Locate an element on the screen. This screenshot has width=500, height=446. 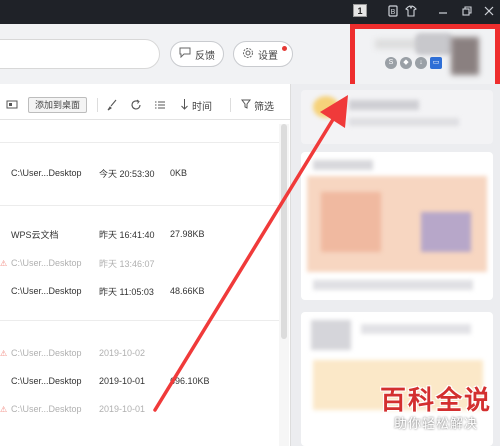
refresh-icon is located at coordinates (136, 105).